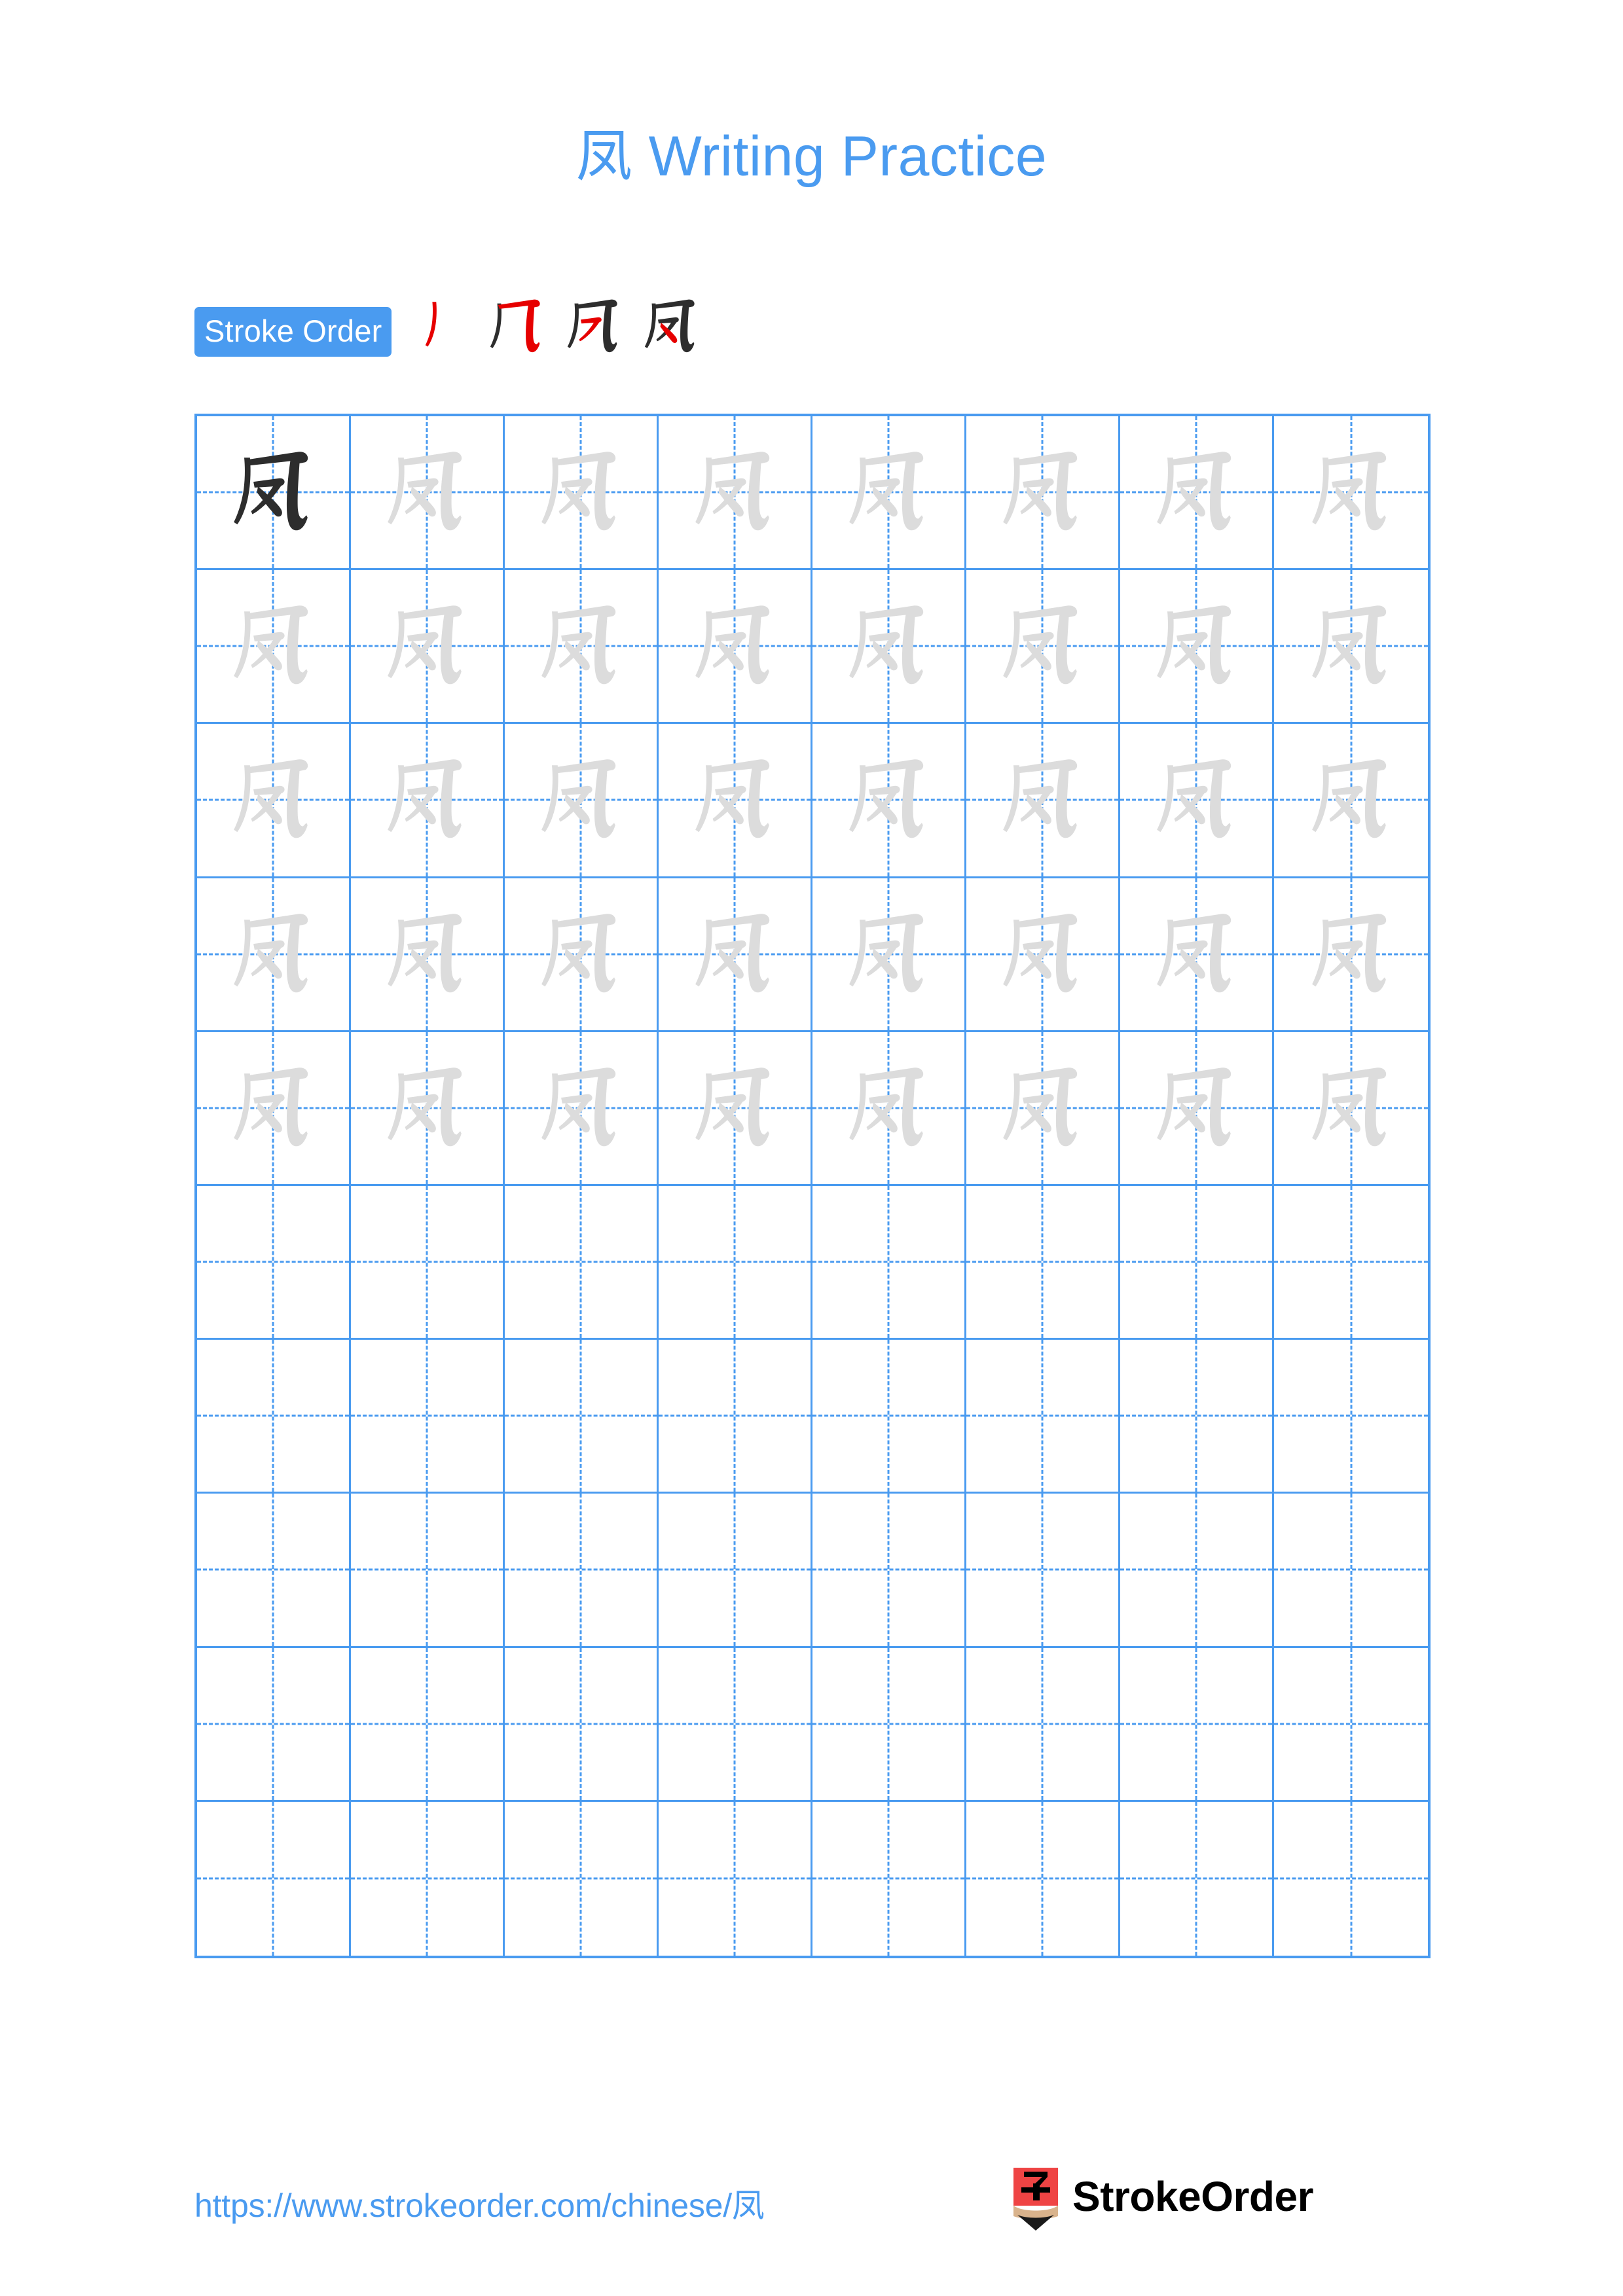  I want to click on stroke-order-section: Stroke Order, so click(452, 330).